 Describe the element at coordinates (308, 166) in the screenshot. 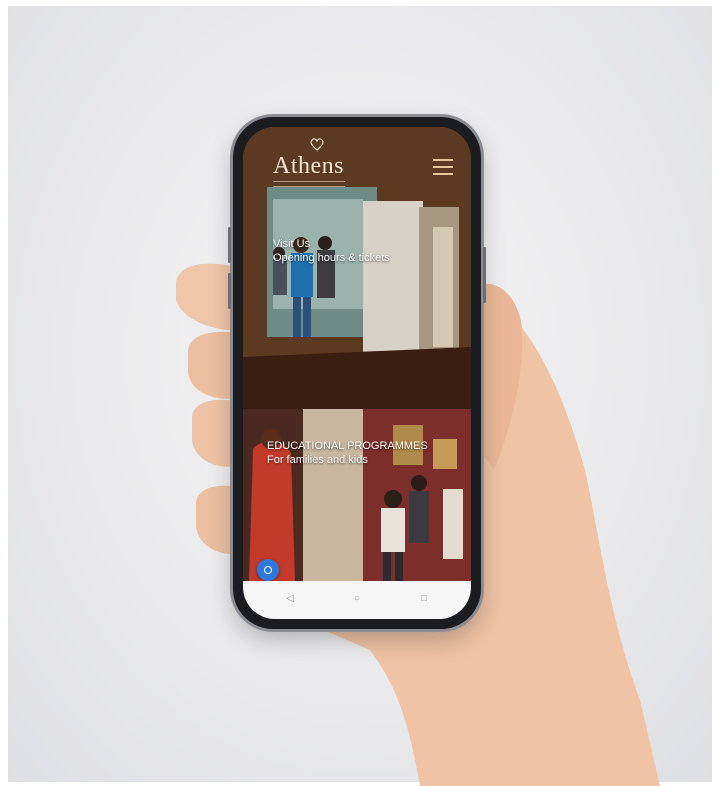

I see `app-logo: Athens` at that location.